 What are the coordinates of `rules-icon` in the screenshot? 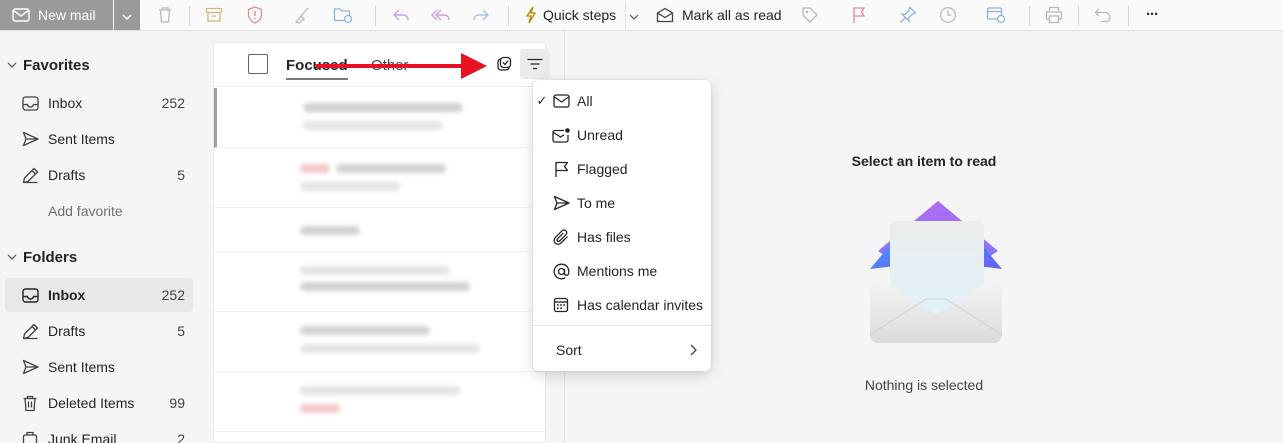 It's located at (996, 15).